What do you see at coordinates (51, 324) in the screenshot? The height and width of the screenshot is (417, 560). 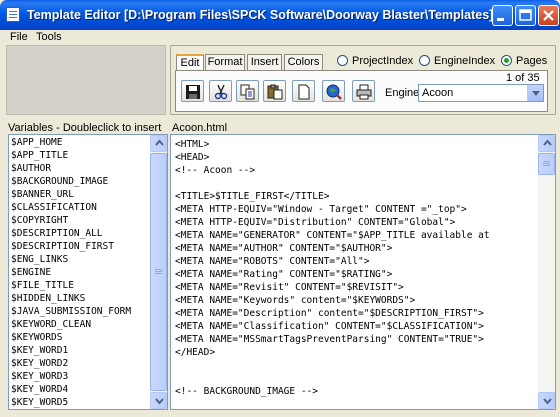 I see `list-item: $KEYWORD_CLEAN` at bounding box center [51, 324].